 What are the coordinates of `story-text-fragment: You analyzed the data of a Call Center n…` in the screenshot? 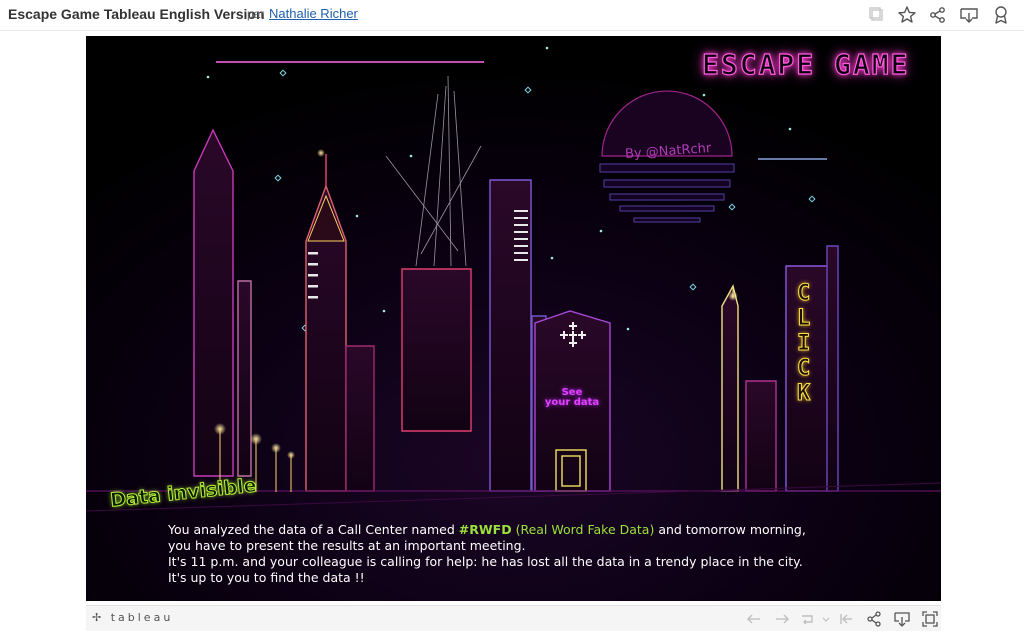 It's located at (313, 529).